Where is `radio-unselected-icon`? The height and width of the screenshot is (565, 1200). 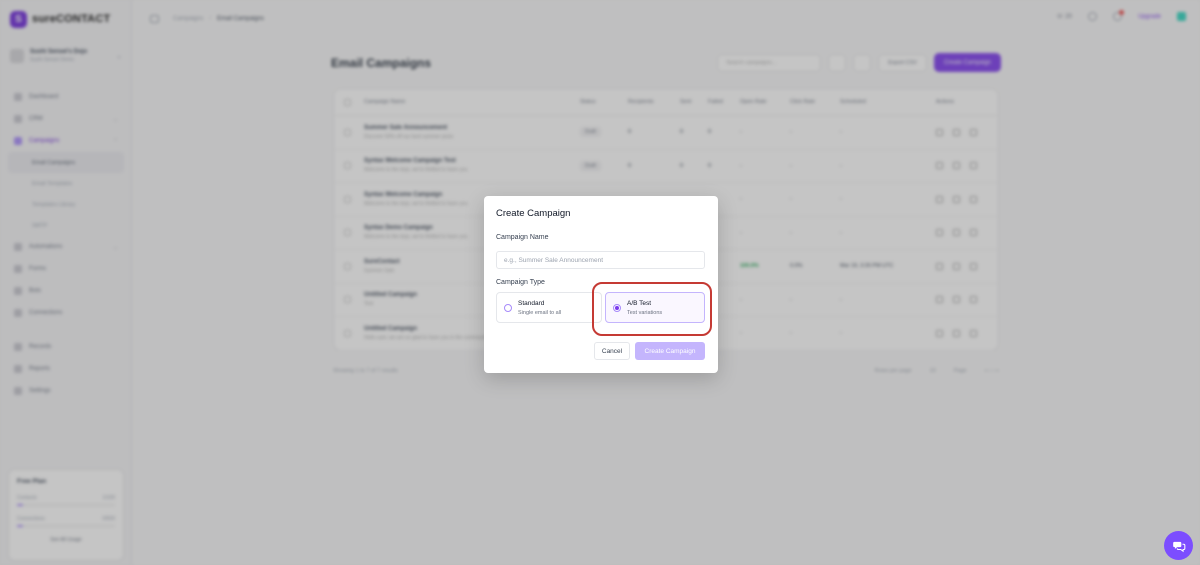 radio-unselected-icon is located at coordinates (508, 307).